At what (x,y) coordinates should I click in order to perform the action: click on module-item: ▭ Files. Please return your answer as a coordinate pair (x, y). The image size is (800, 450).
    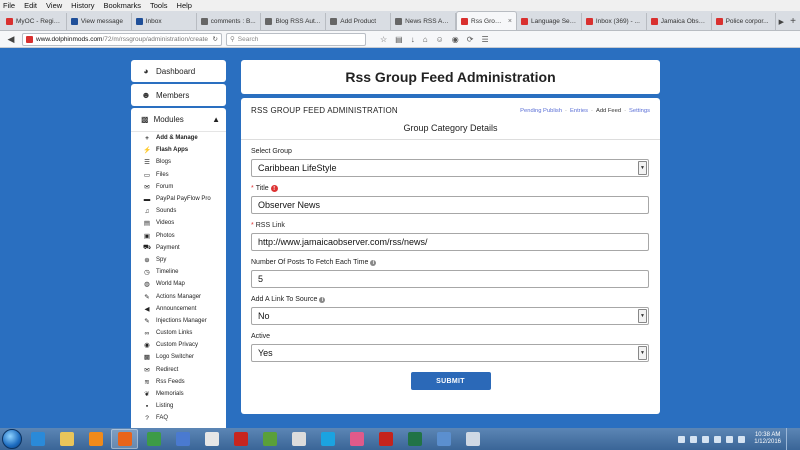
    Looking at the image, I should click on (178, 175).